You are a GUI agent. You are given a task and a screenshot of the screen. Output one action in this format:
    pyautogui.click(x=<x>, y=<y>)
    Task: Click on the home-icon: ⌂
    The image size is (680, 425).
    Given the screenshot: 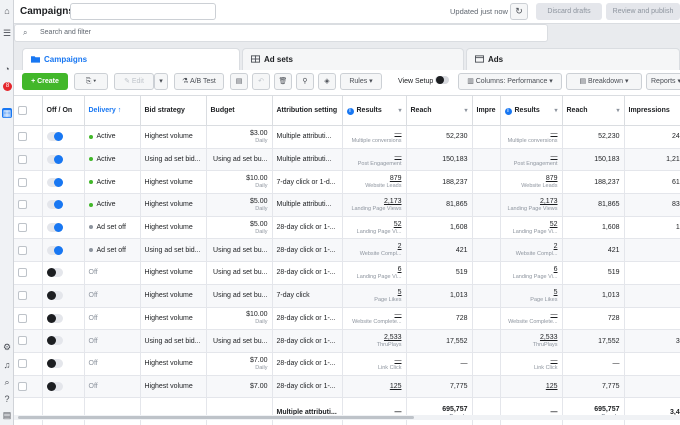 What is the action you would take?
    pyautogui.click(x=7, y=11)
    